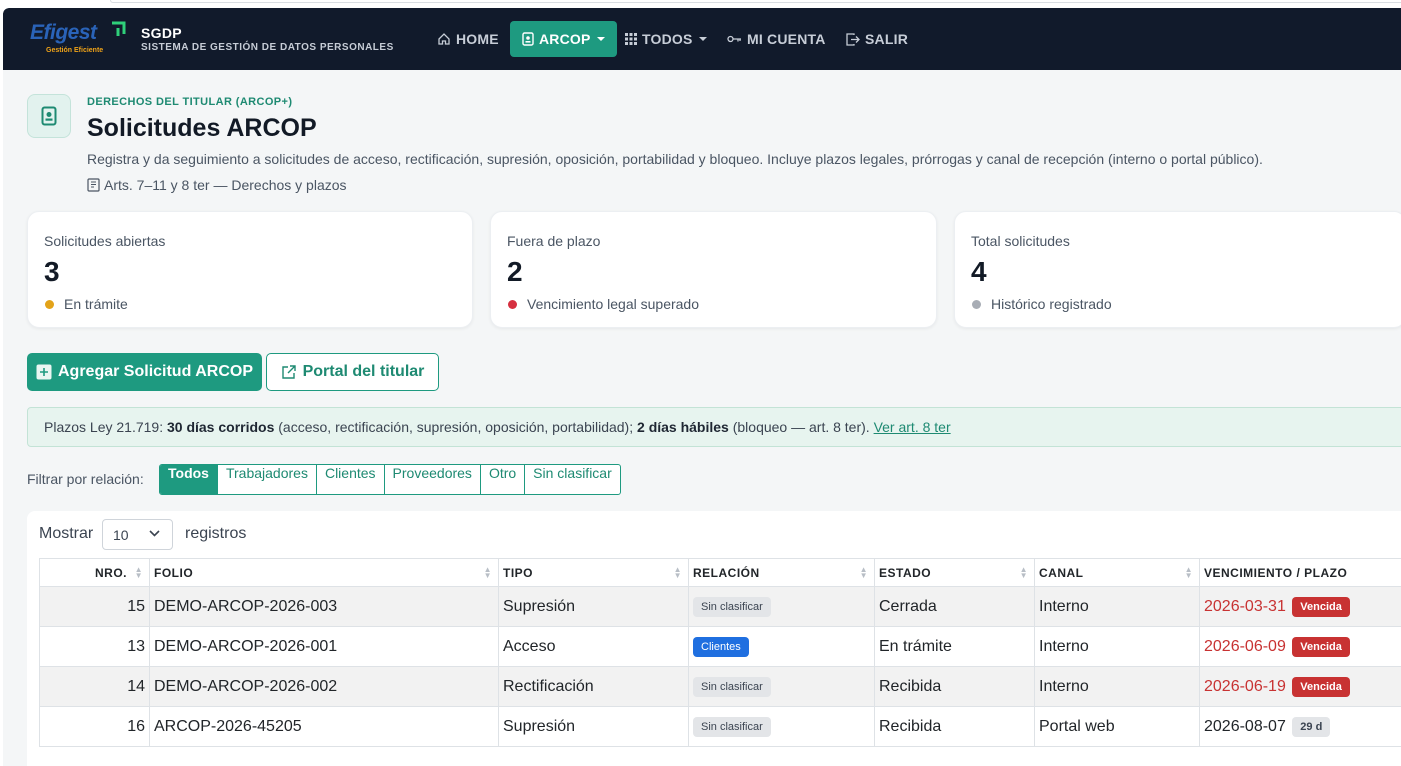  I want to click on relation-badge: Clientes, so click(721, 646).